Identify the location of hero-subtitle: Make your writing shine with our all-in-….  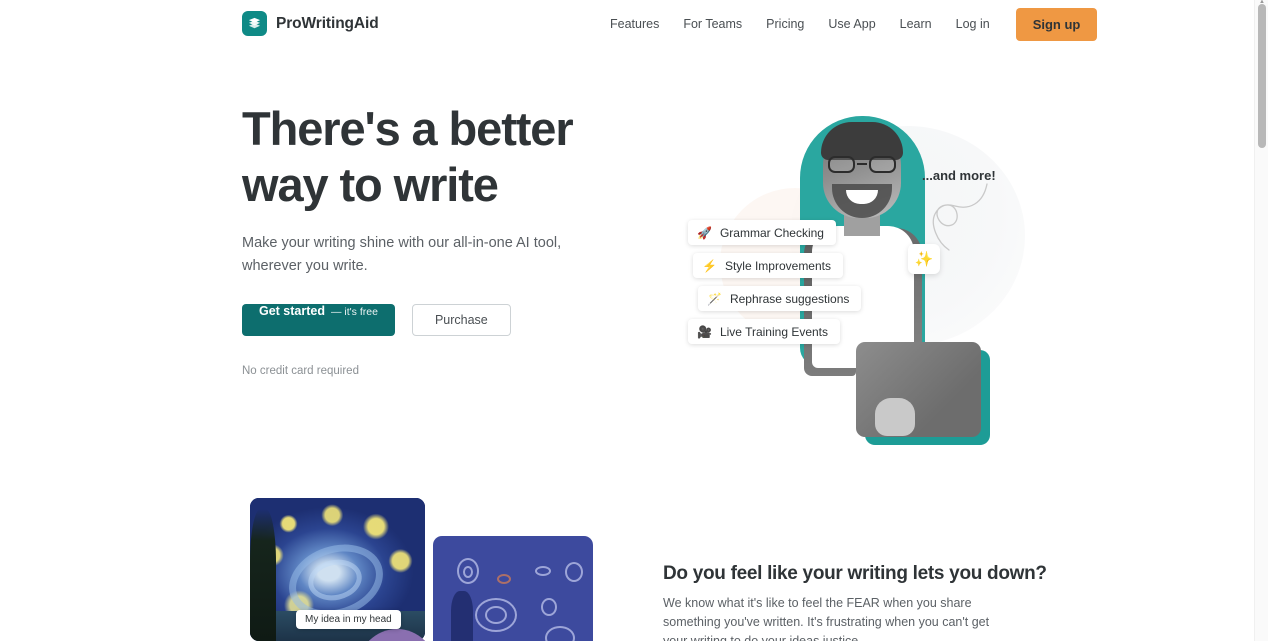
(402, 254).